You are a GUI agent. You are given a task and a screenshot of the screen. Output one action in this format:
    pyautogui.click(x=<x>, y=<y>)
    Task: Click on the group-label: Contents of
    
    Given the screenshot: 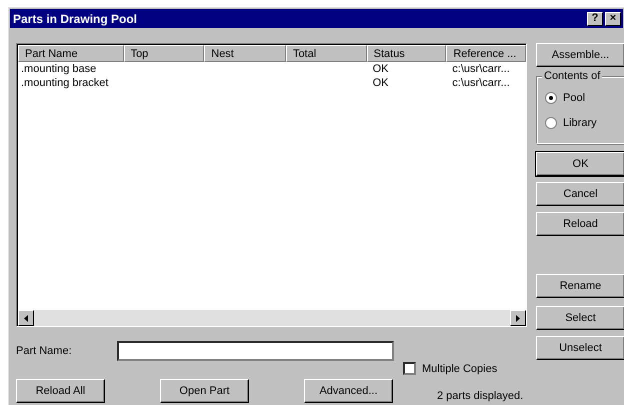 What is the action you would take?
    pyautogui.click(x=572, y=76)
    